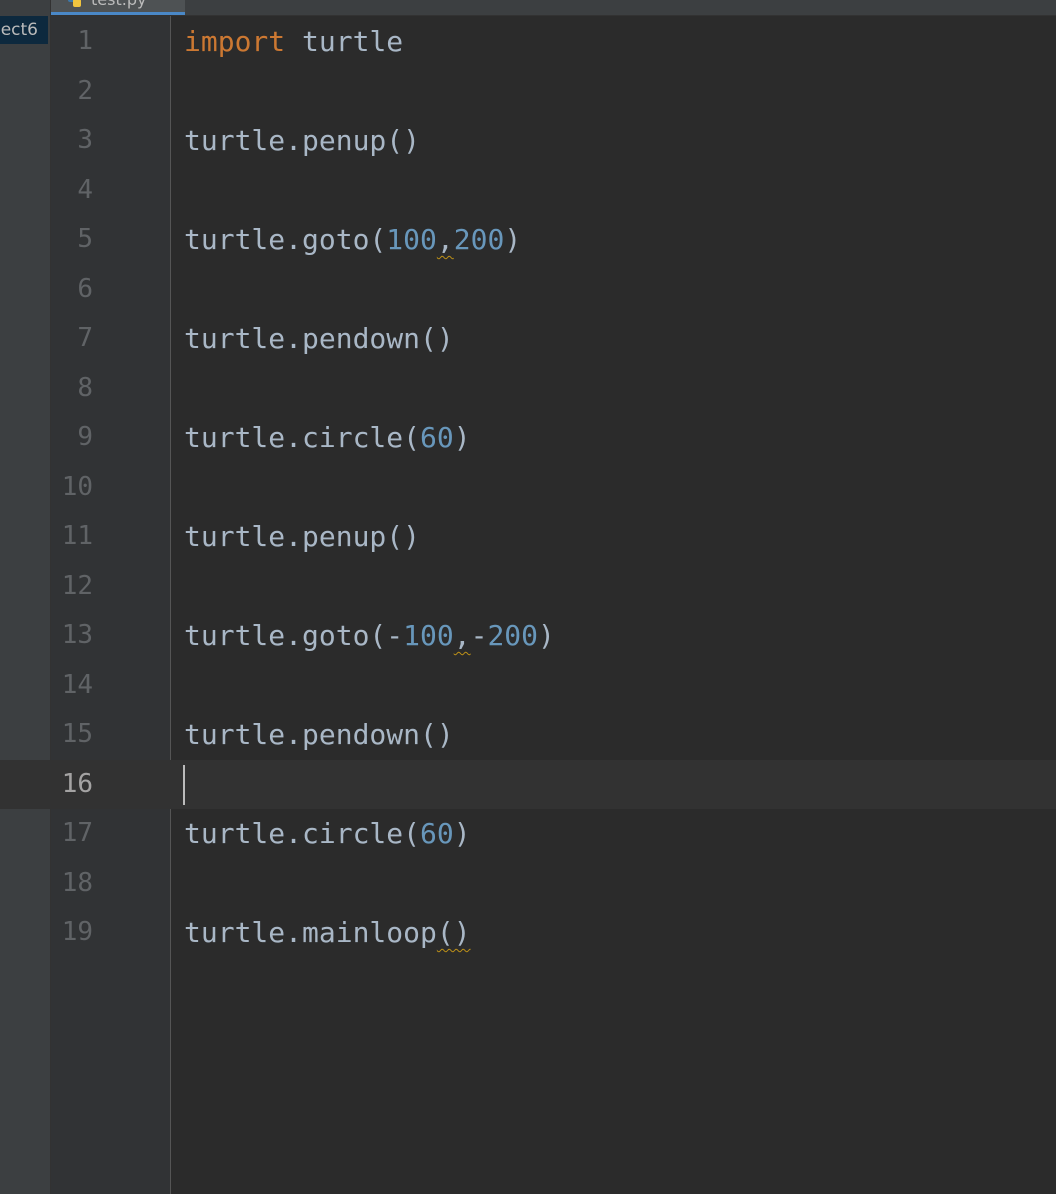 The width and height of the screenshot is (1056, 1194). I want to click on line-number: 9, so click(85, 437).